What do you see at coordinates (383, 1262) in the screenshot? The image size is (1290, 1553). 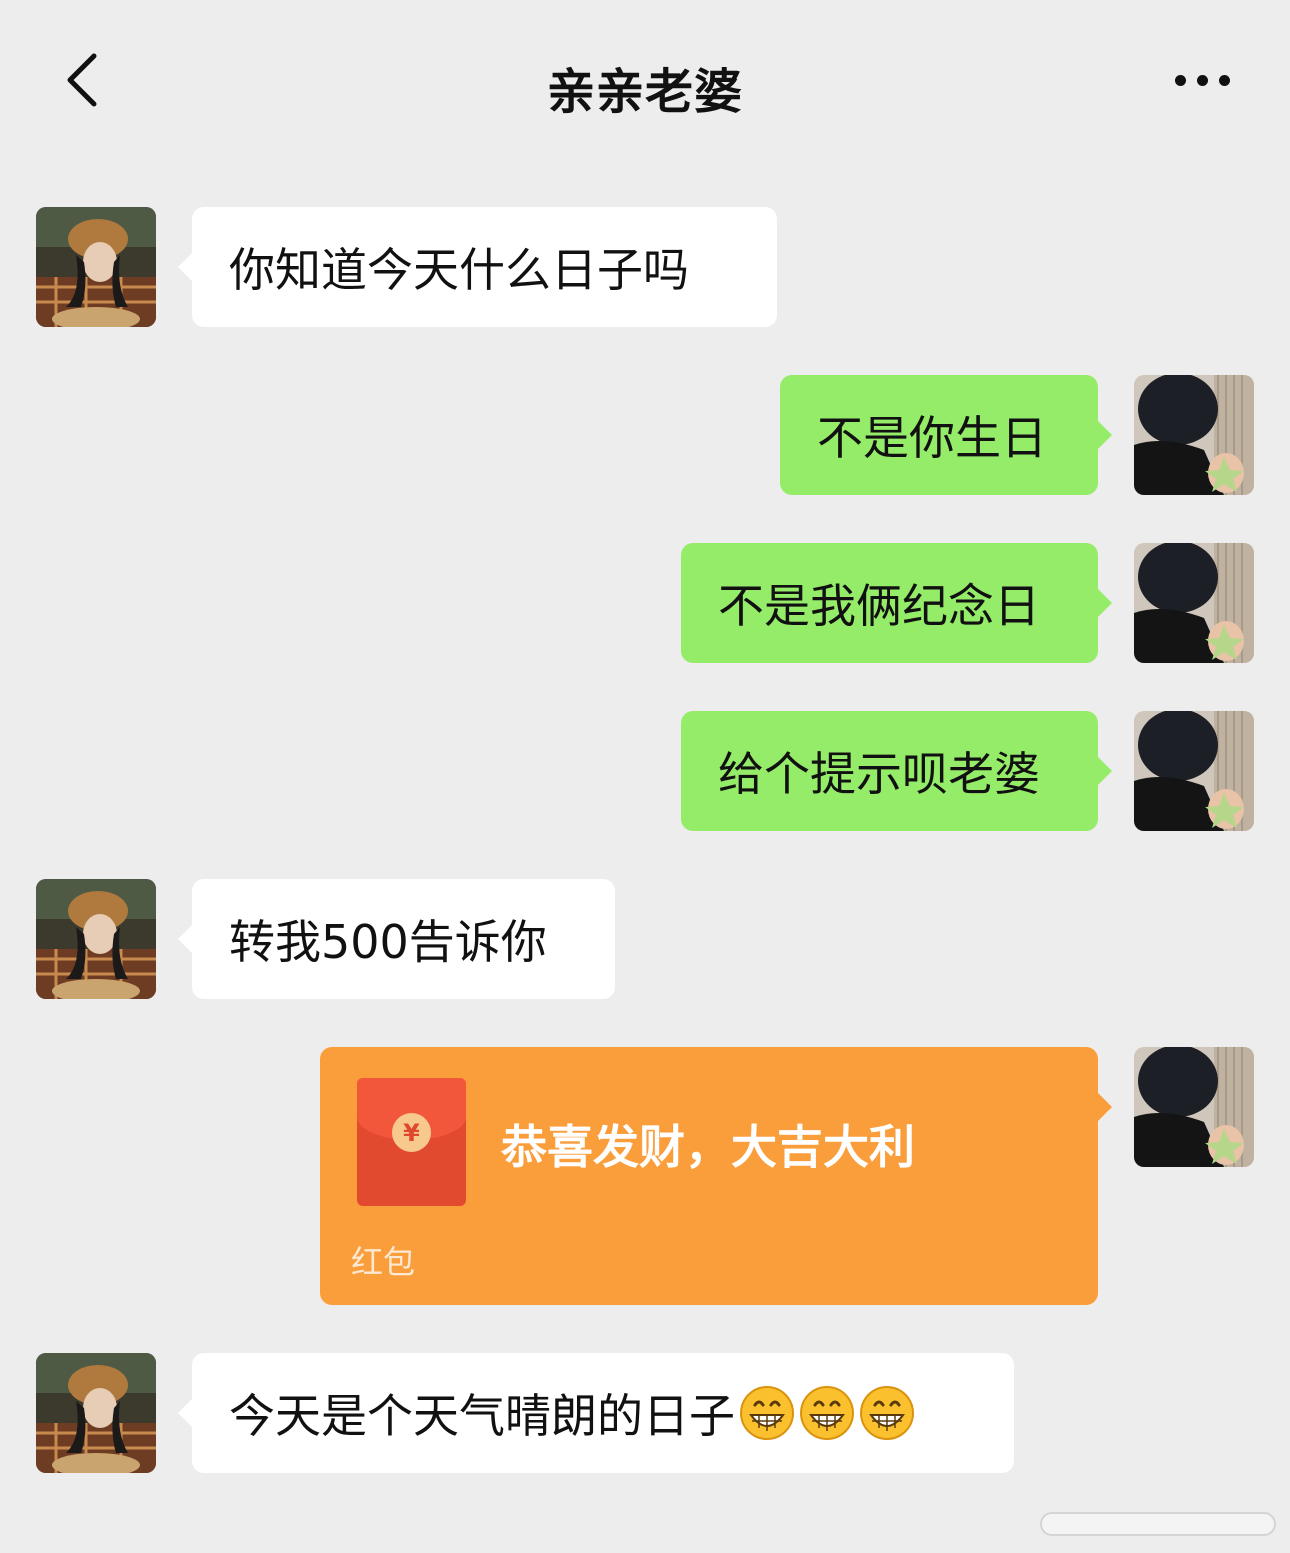 I see `red-packet-label: 红包` at bounding box center [383, 1262].